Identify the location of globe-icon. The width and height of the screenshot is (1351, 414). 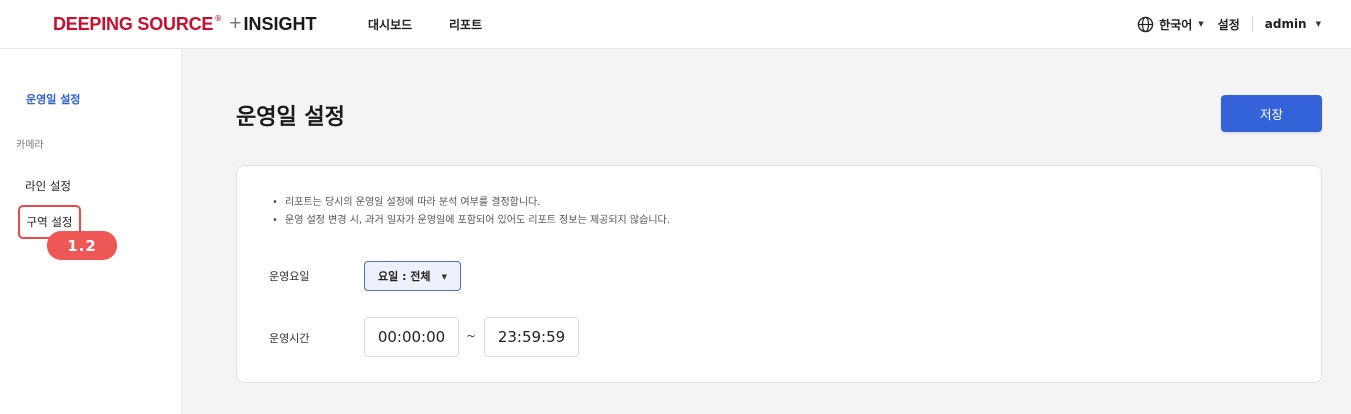
(1145, 24).